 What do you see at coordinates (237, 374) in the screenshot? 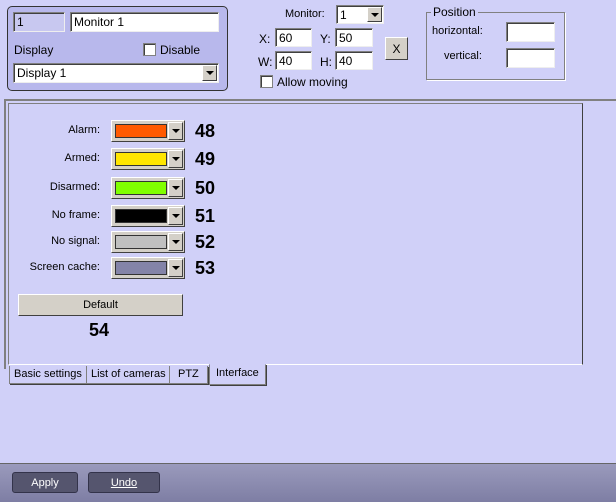
I see `tab-interface: Interface` at bounding box center [237, 374].